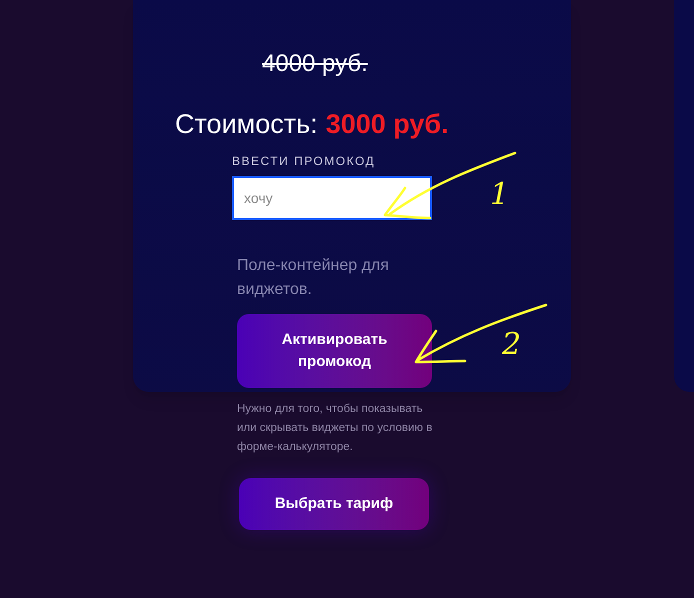 The width and height of the screenshot is (694, 598). Describe the element at coordinates (387, 124) in the screenshot. I see `price-value: 3000 руб.` at that location.